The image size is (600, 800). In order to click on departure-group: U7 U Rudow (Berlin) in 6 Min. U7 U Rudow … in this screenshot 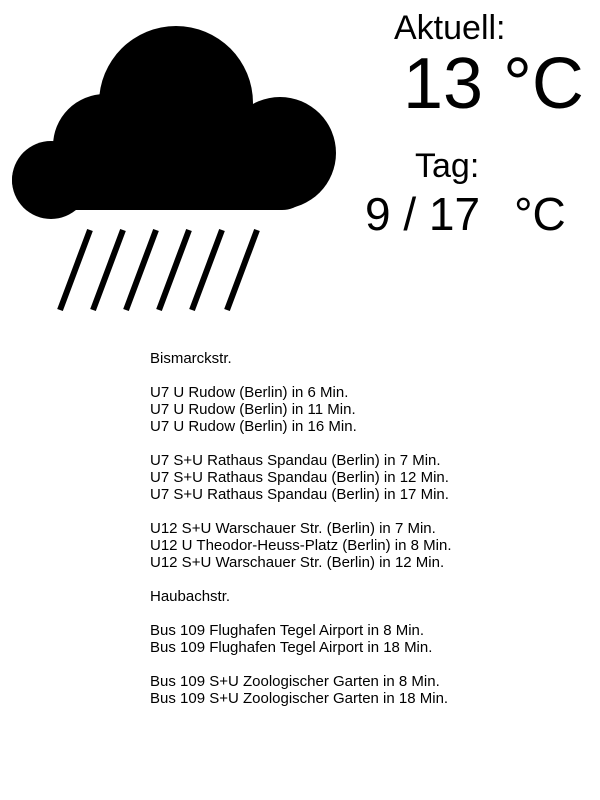, I will do `click(370, 409)`.